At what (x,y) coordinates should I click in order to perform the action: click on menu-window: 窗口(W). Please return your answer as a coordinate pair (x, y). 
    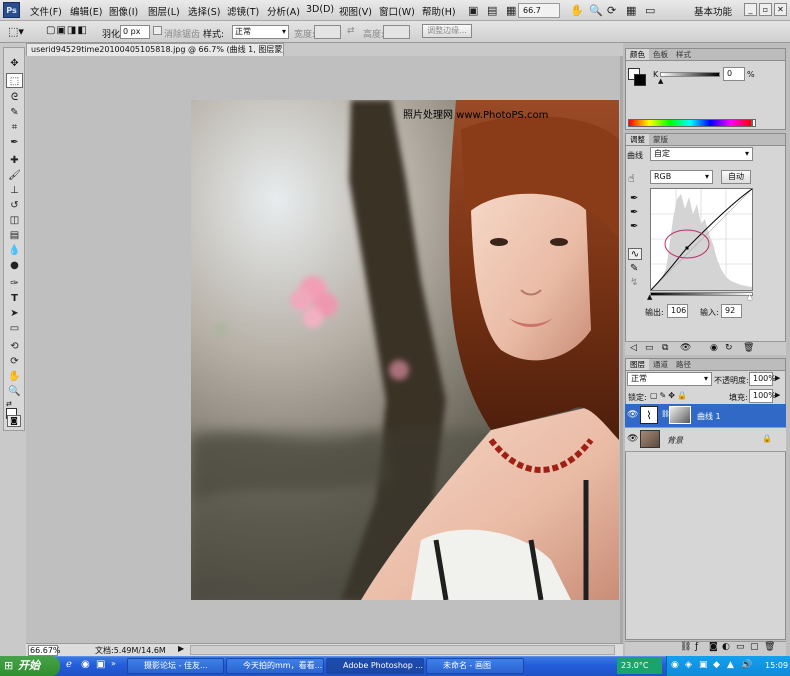
    Looking at the image, I should click on (397, 11).